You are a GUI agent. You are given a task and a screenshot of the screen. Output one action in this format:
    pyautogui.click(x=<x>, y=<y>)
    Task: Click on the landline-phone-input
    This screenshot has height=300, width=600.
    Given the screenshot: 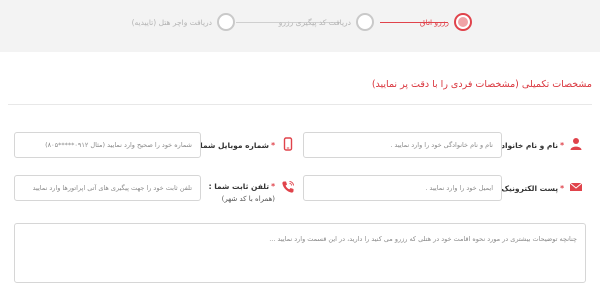 What is the action you would take?
    pyautogui.click(x=107, y=188)
    